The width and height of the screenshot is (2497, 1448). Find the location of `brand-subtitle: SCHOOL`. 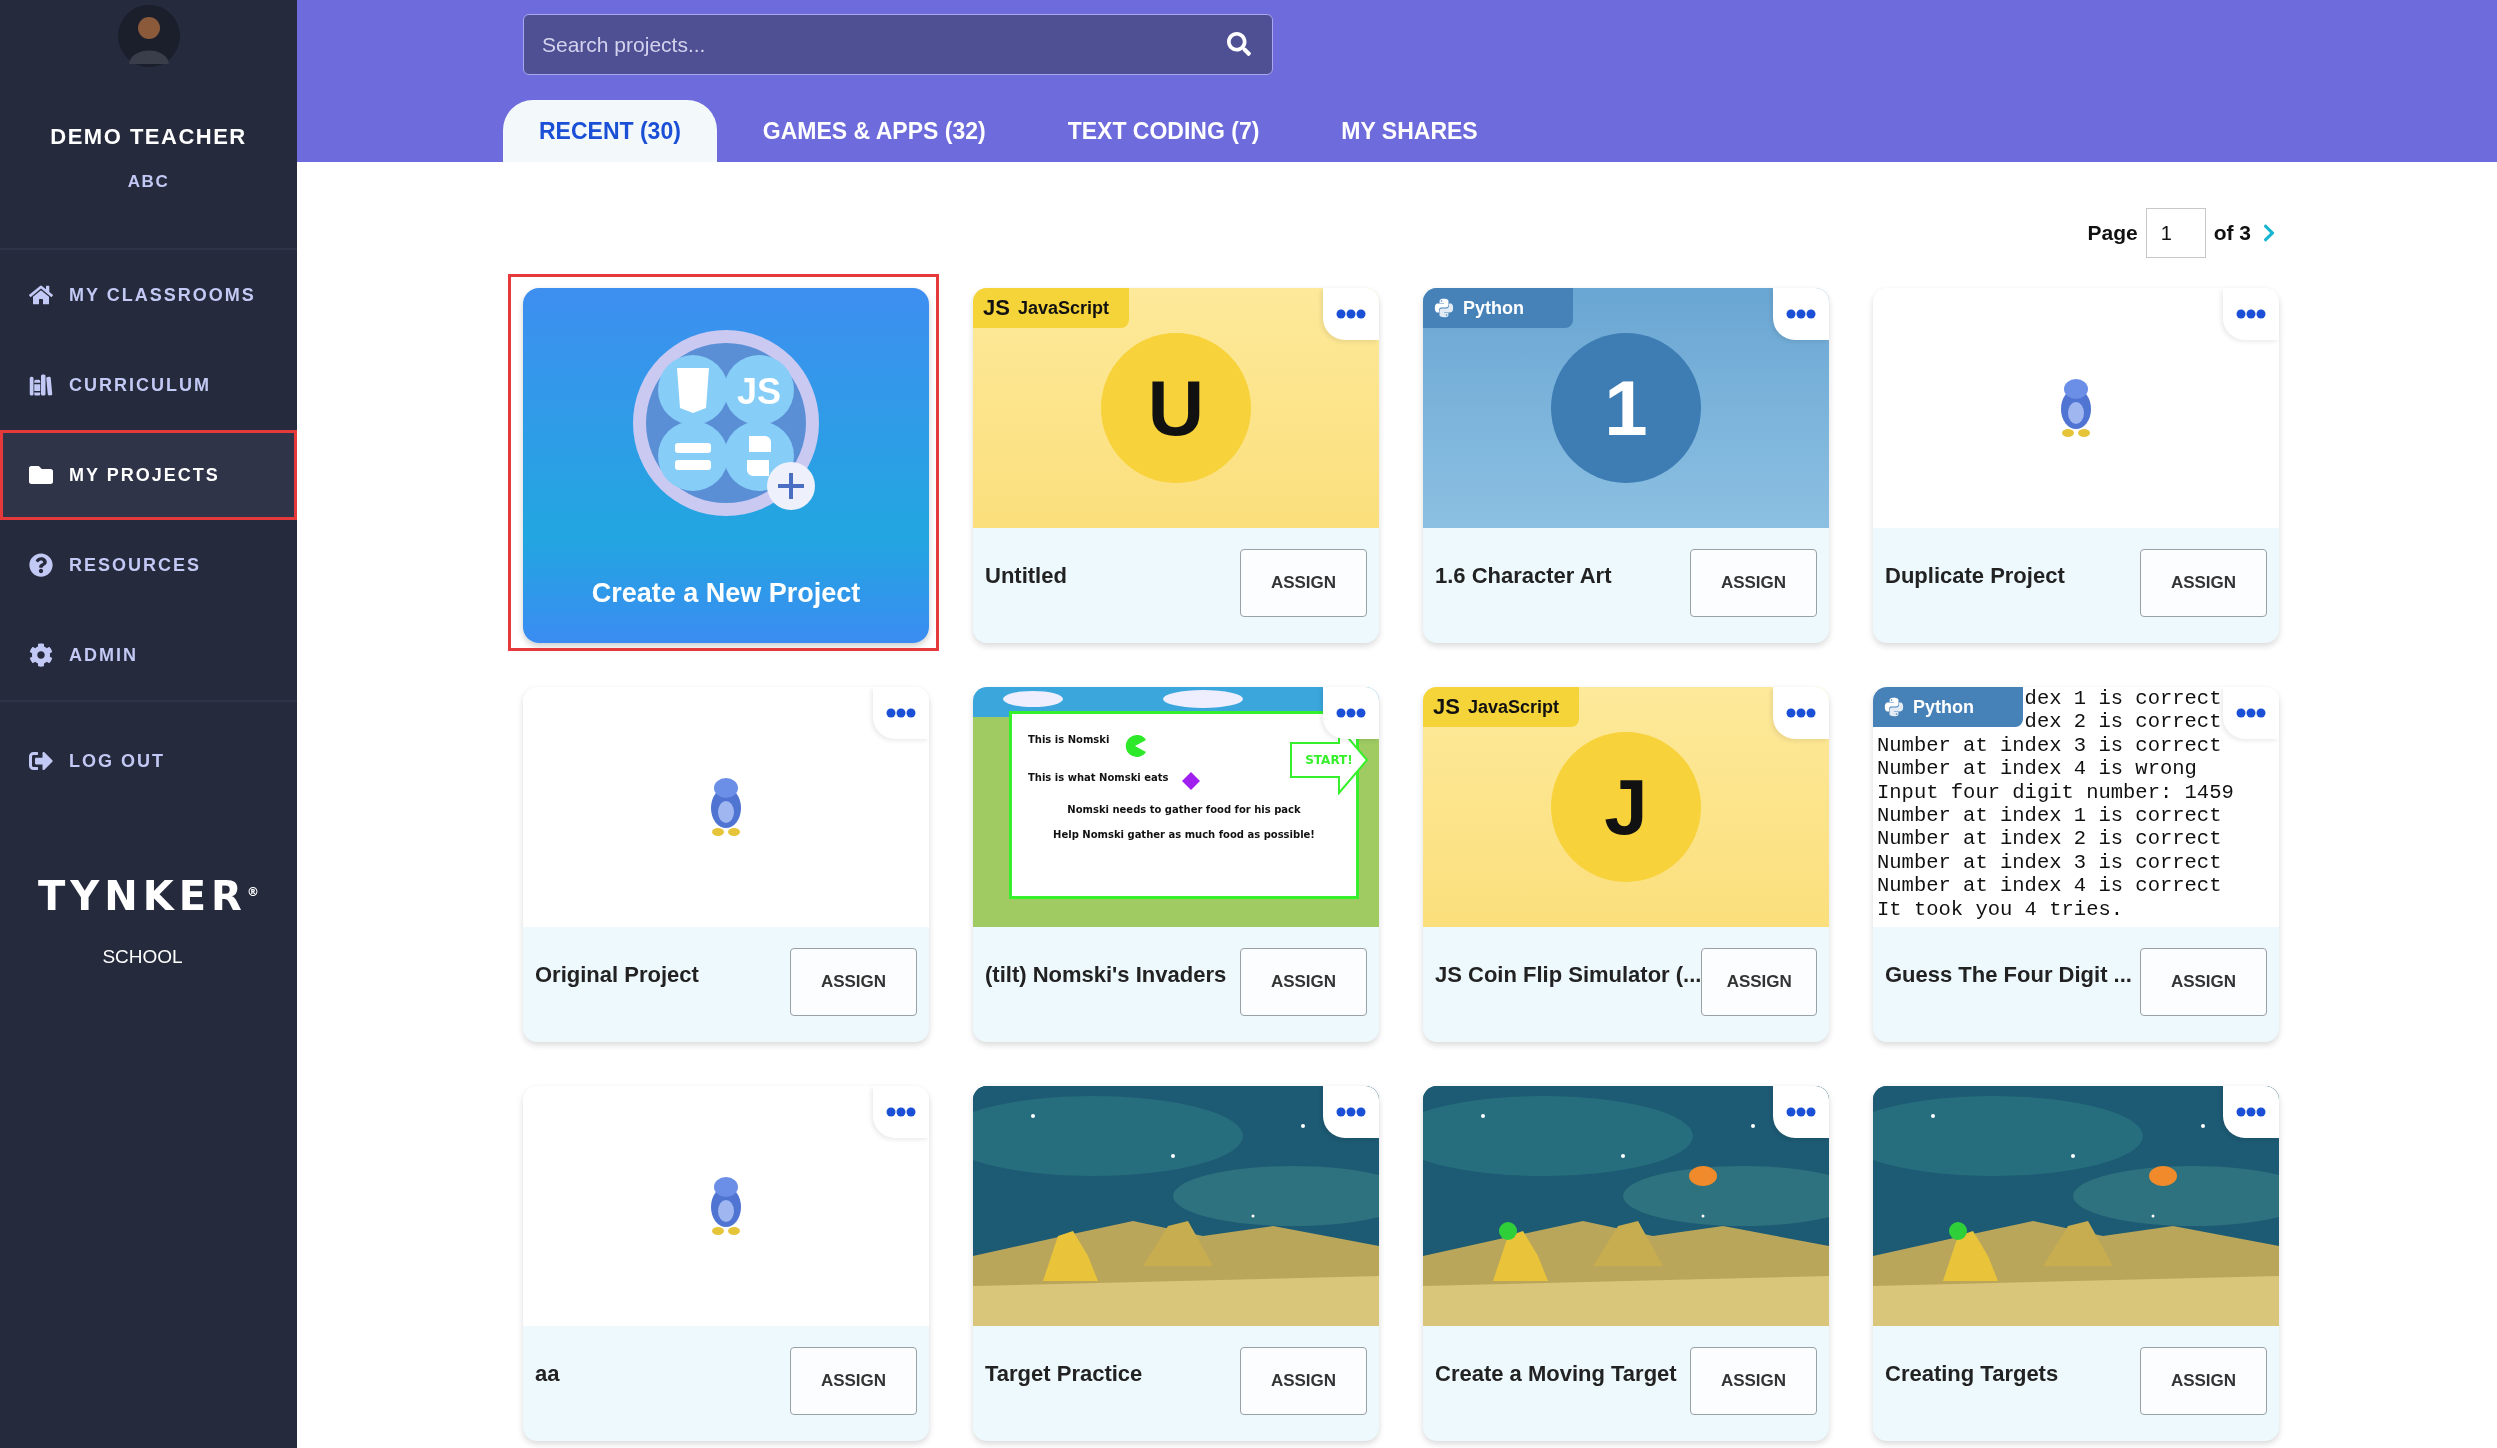

brand-subtitle: SCHOOL is located at coordinates (142, 957).